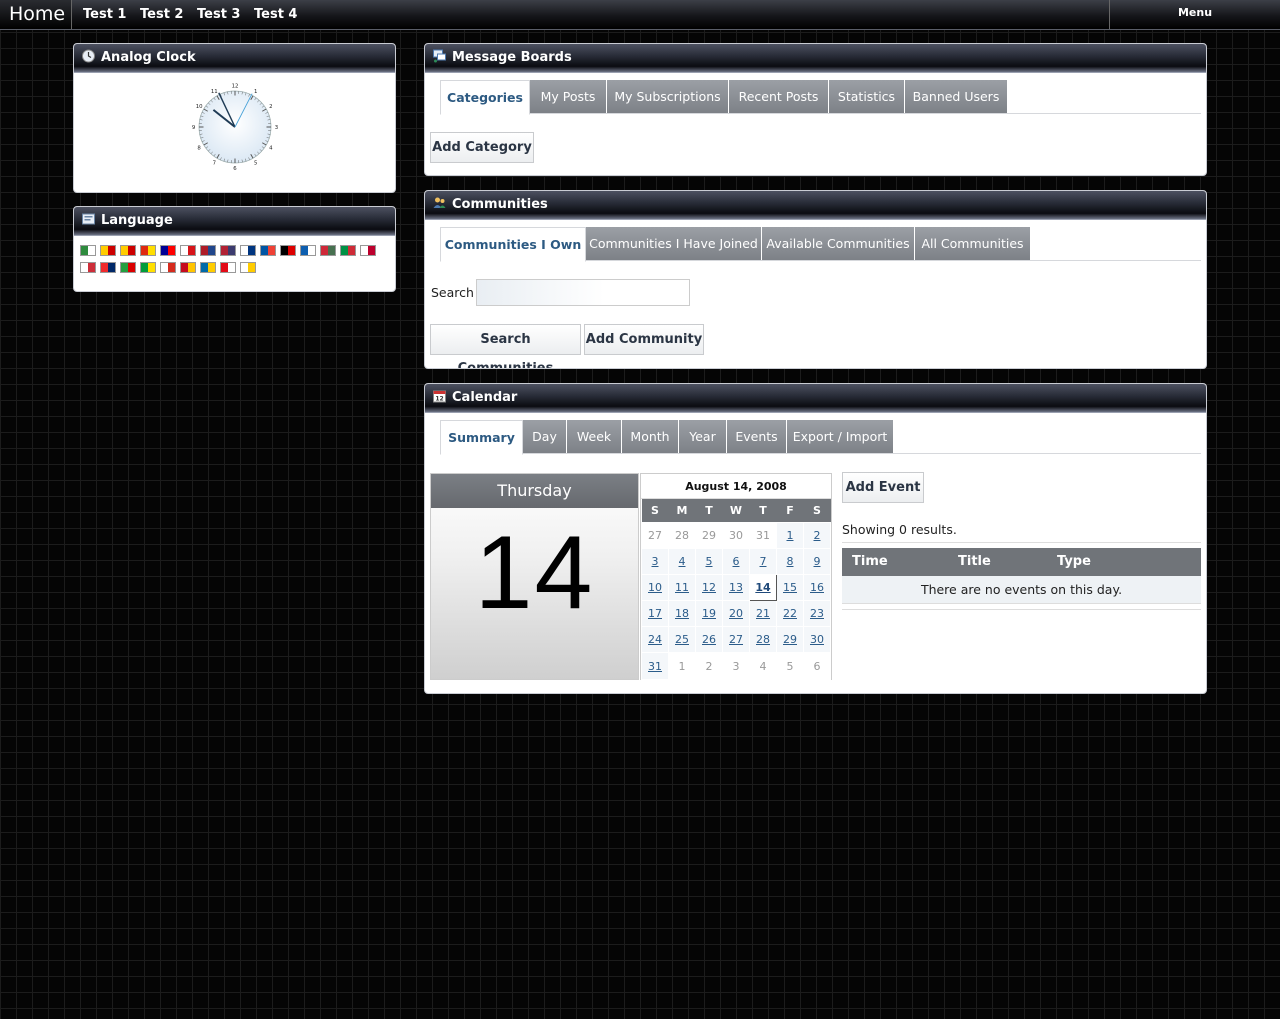 The width and height of the screenshot is (1280, 1019). Describe the element at coordinates (870, 562) in the screenshot. I see `column-time: Time` at that location.